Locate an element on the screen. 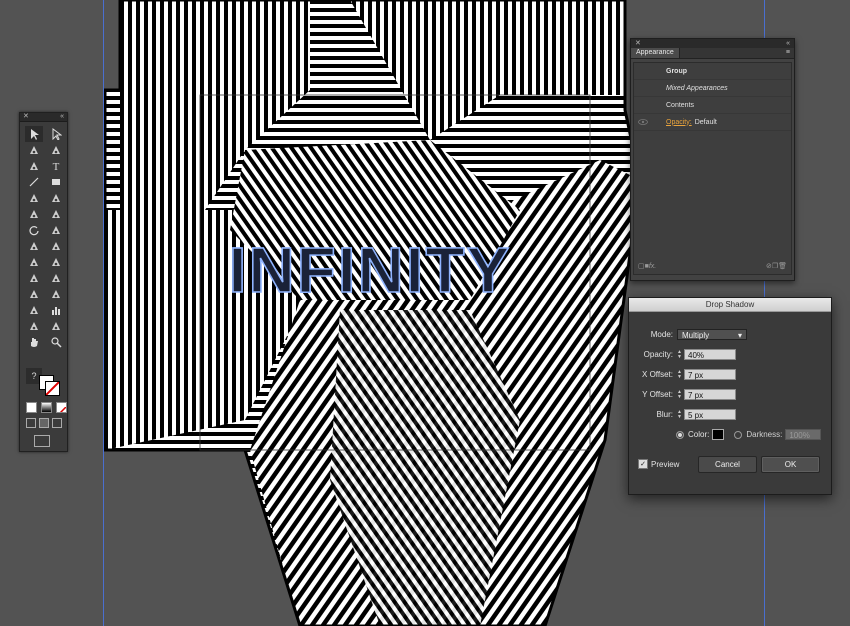  y-offset-input: 7 px is located at coordinates (710, 394).